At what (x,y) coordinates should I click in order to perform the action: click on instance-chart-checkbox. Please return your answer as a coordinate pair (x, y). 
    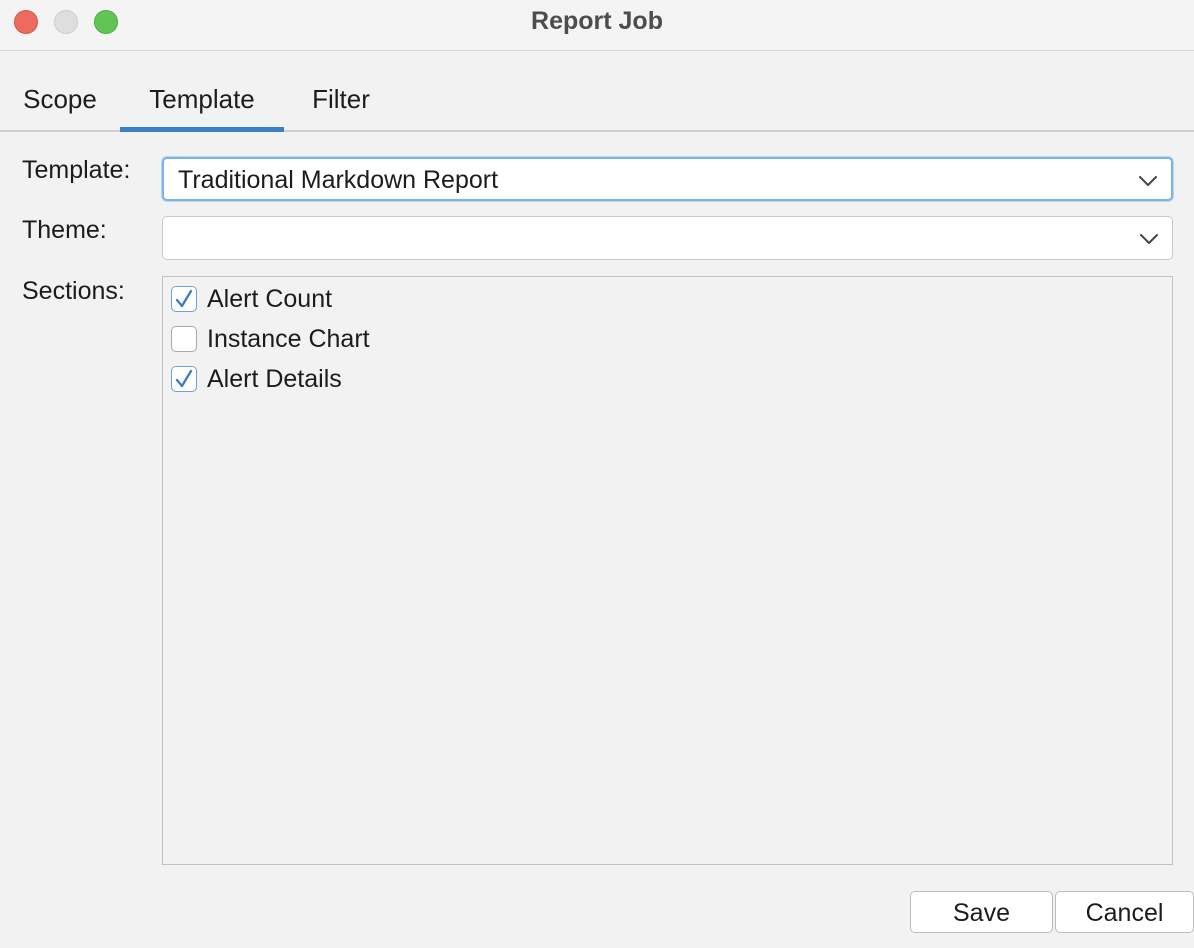
    Looking at the image, I should click on (184, 339).